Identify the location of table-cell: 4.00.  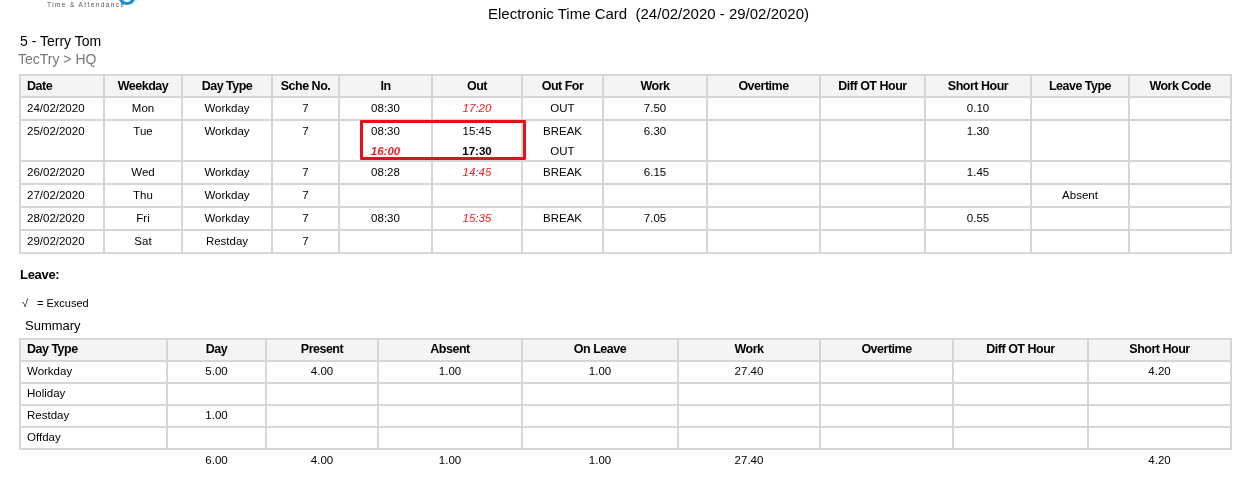
(322, 371).